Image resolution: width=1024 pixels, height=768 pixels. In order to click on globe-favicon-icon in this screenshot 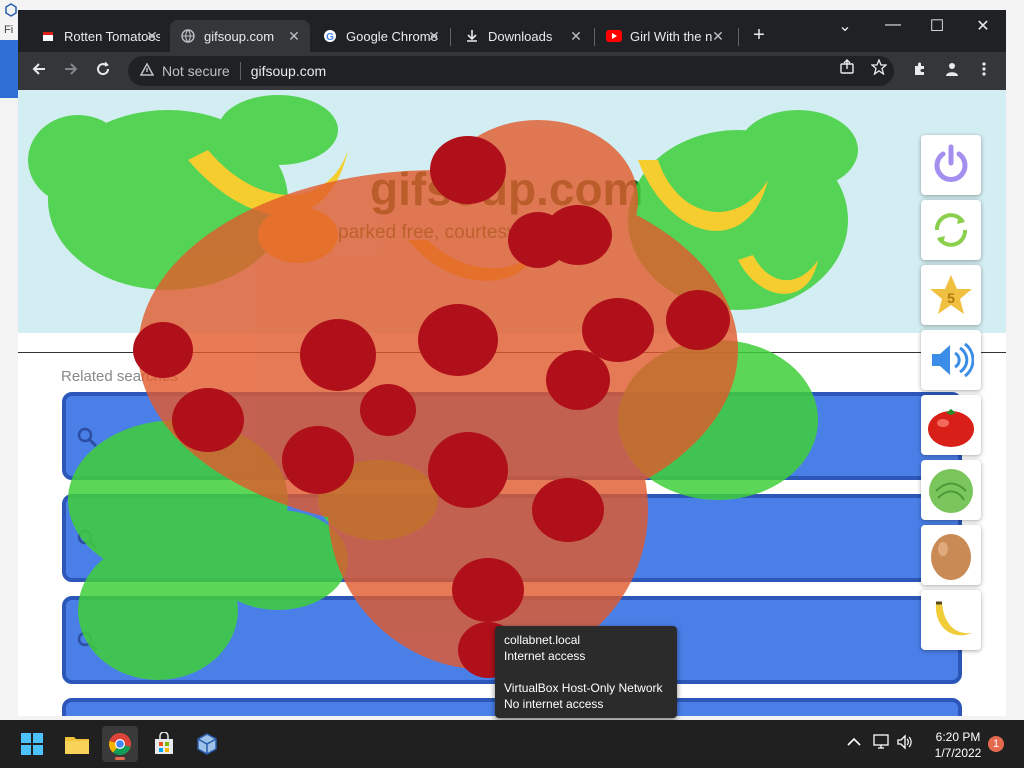, I will do `click(188, 36)`.